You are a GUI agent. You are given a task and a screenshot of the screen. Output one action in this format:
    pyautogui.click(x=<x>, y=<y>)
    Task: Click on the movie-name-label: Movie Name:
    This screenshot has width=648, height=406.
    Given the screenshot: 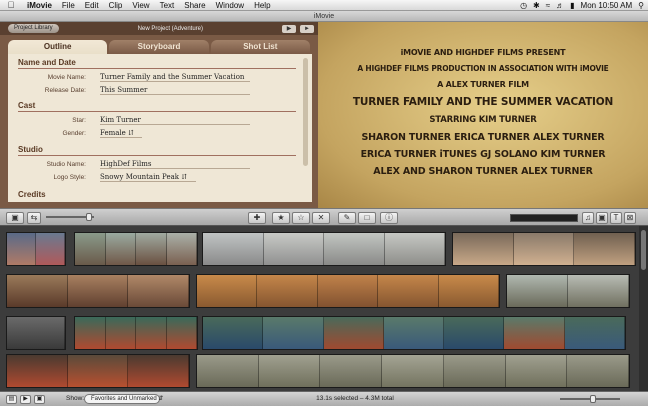 What is the action you would take?
    pyautogui.click(x=66, y=77)
    